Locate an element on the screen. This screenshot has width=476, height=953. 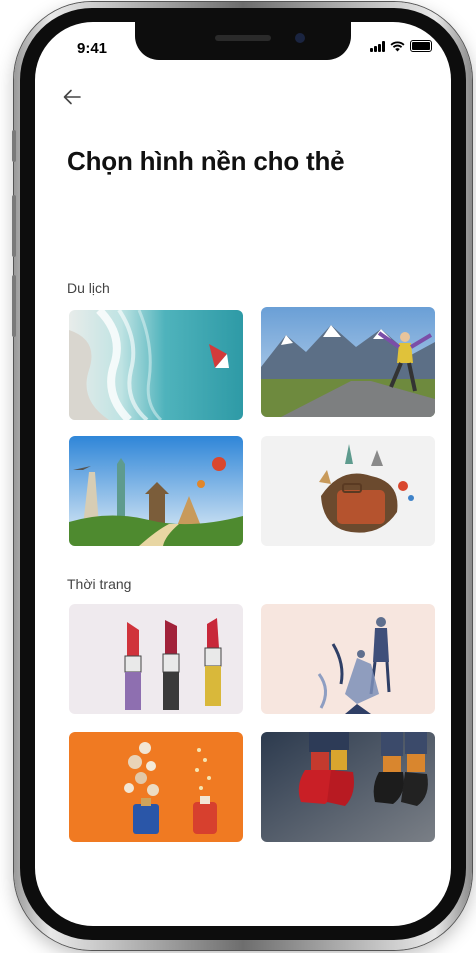
status-icons is located at coordinates (401, 46).